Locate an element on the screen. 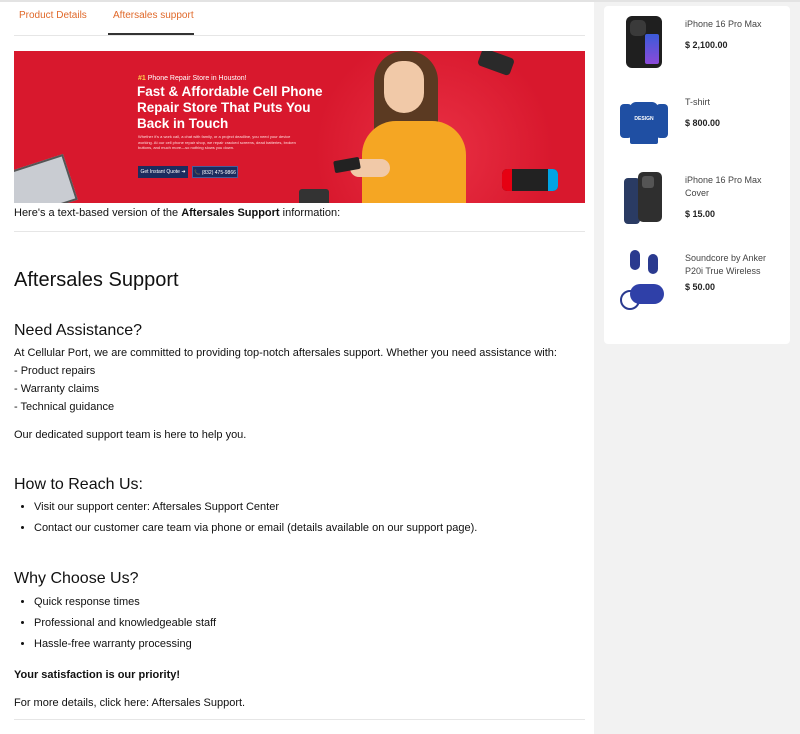 The image size is (800, 734). earbuds-shape is located at coordinates (645, 280).